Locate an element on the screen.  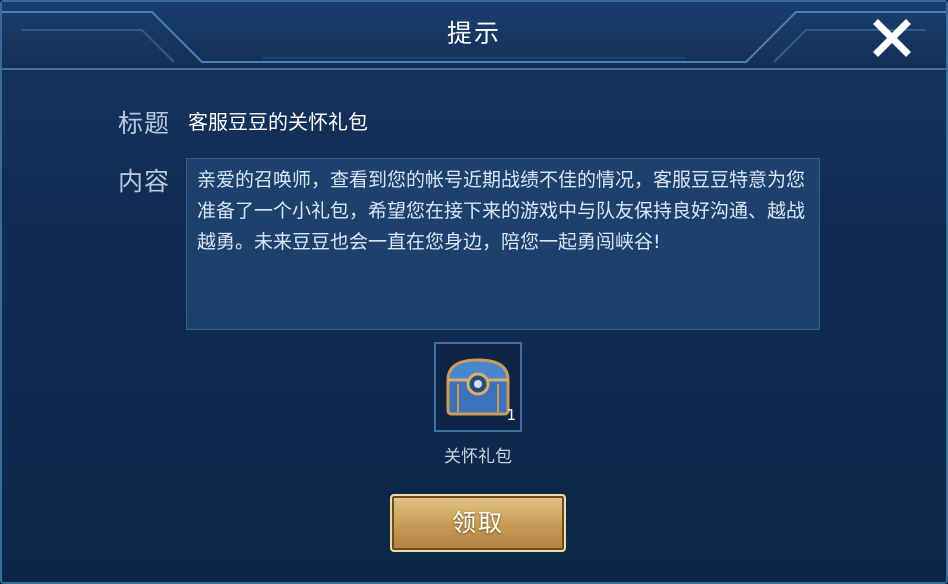
mail-subject: 客服豆豆的关怀礼包 is located at coordinates (278, 122).